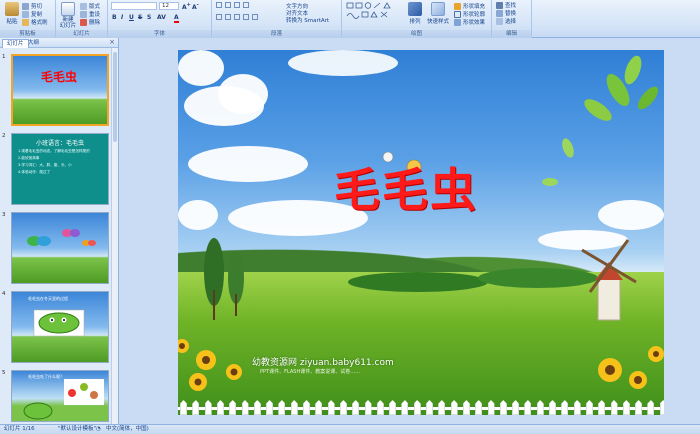 Image resolution: width=700 pixels, height=434 pixels. Describe the element at coordinates (131, 17) in the screenshot. I see `underline-button: U` at that location.